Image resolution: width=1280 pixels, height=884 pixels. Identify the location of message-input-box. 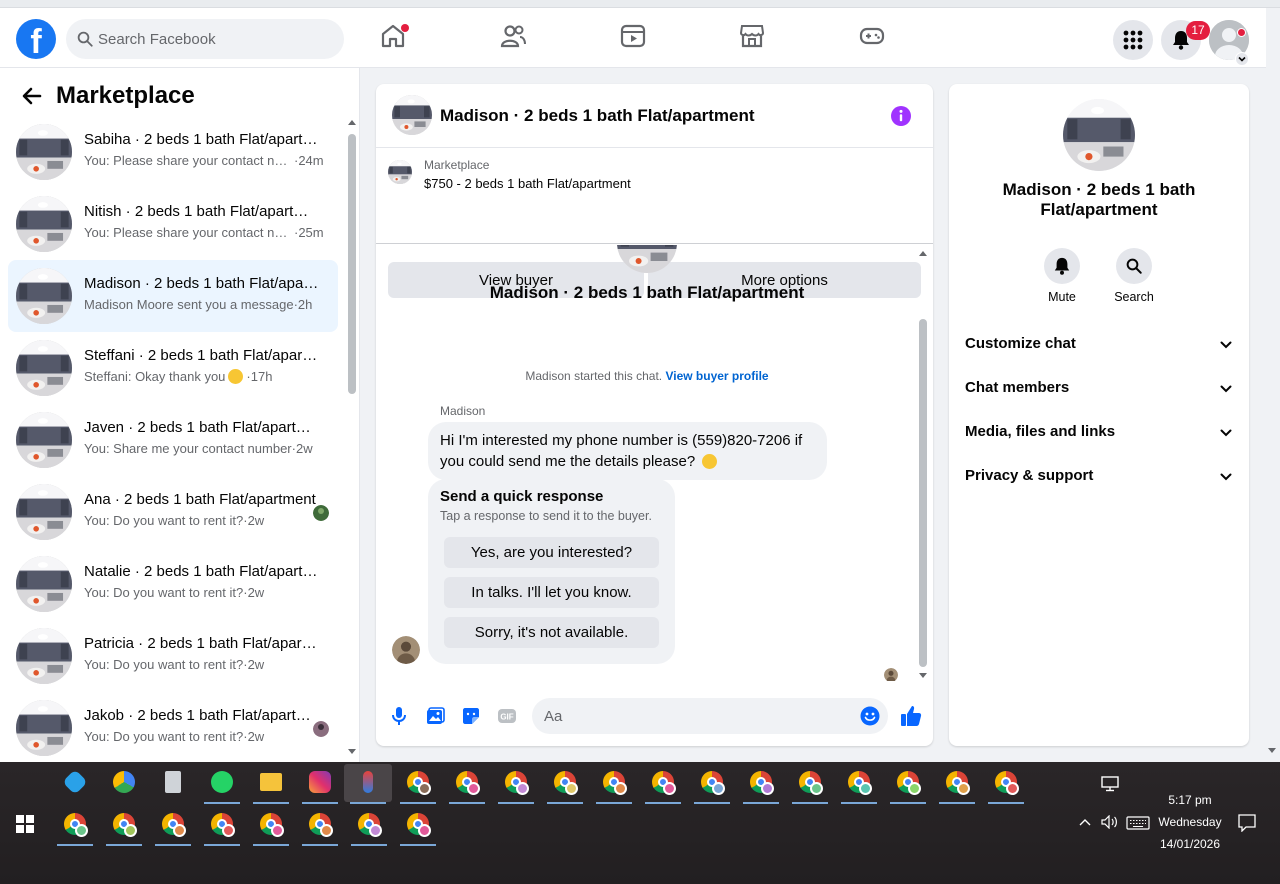
(710, 716).